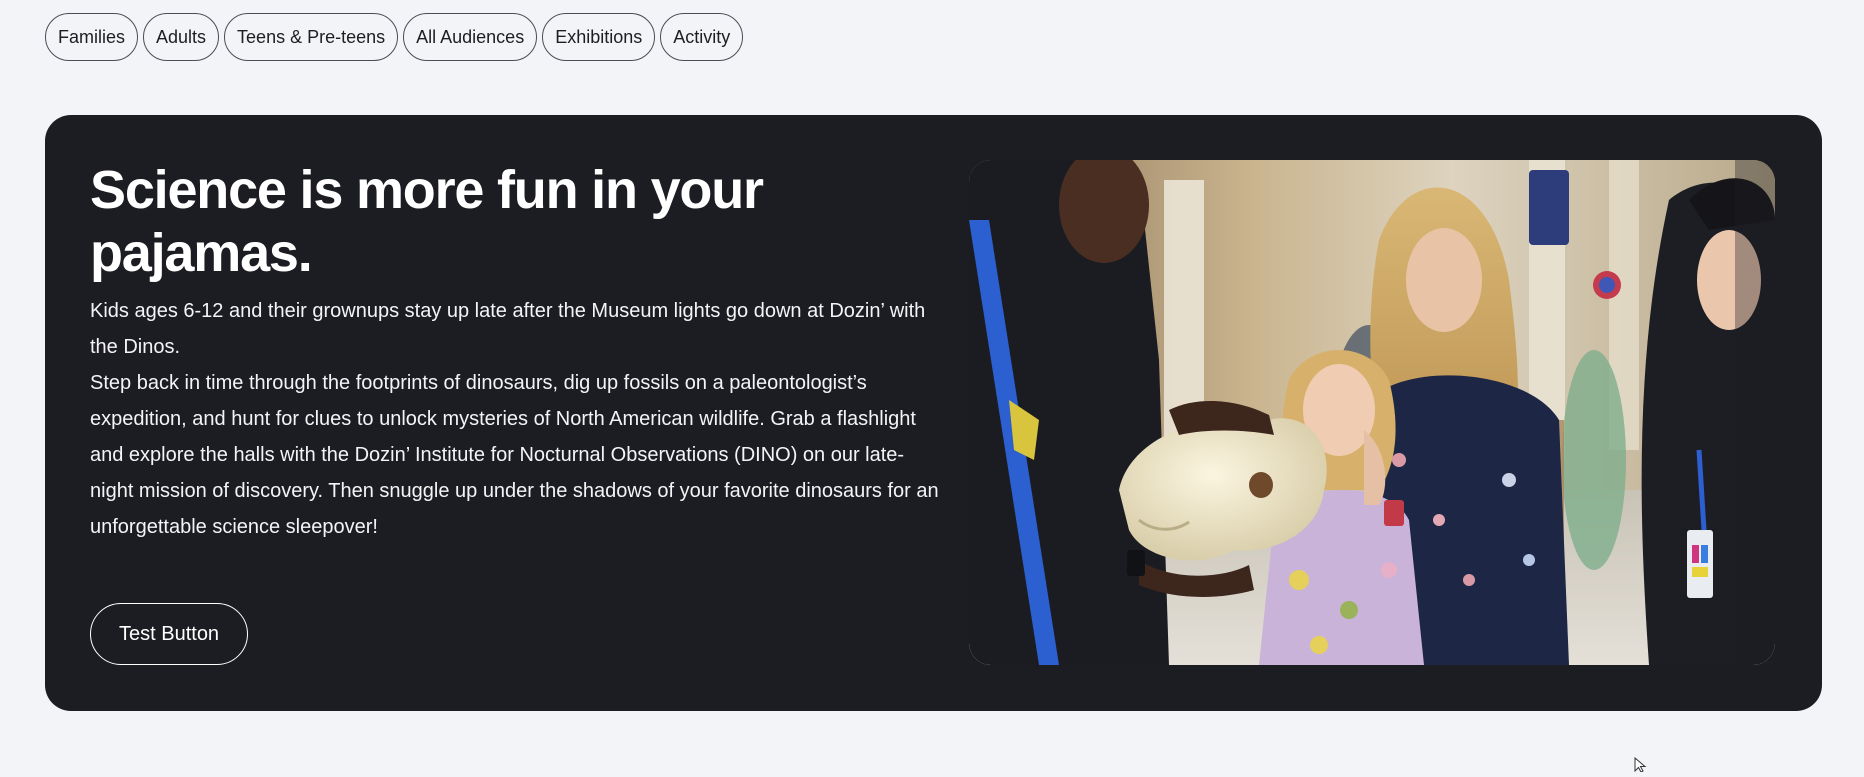  I want to click on filter-chip-adults: Adults, so click(181, 37).